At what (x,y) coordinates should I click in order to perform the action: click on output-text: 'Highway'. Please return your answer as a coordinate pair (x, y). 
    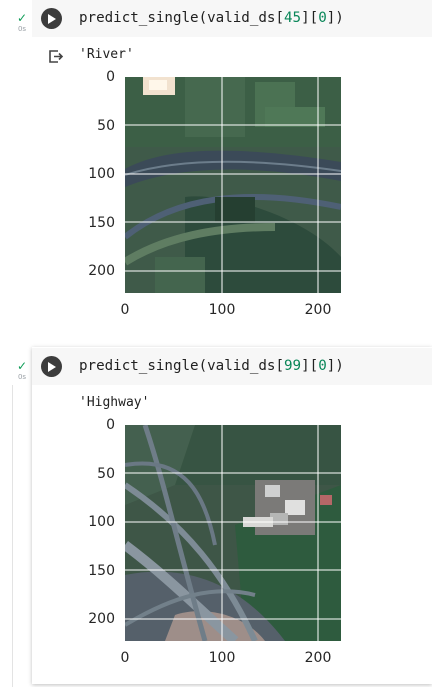
    Looking at the image, I should click on (114, 402).